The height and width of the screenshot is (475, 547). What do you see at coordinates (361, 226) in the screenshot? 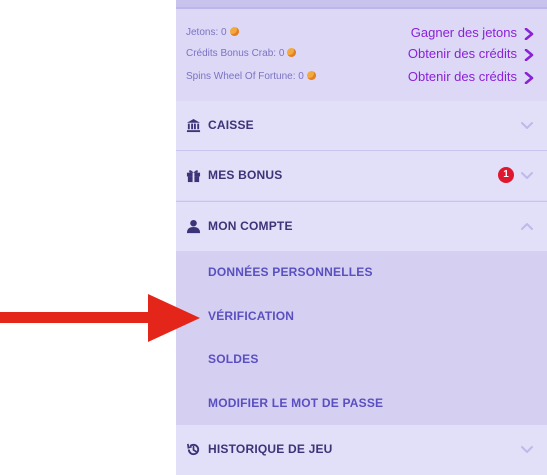
I see `section-mon-compte: MON COMPTE` at bounding box center [361, 226].